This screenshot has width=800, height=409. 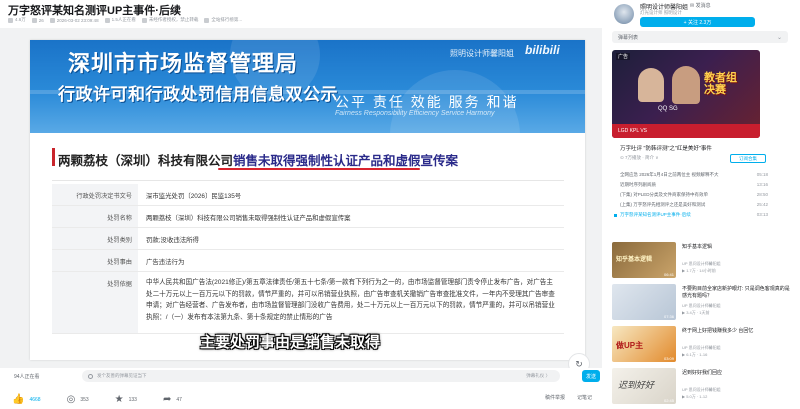 I want to click on notes-link: 记笔记, so click(x=584, y=397).